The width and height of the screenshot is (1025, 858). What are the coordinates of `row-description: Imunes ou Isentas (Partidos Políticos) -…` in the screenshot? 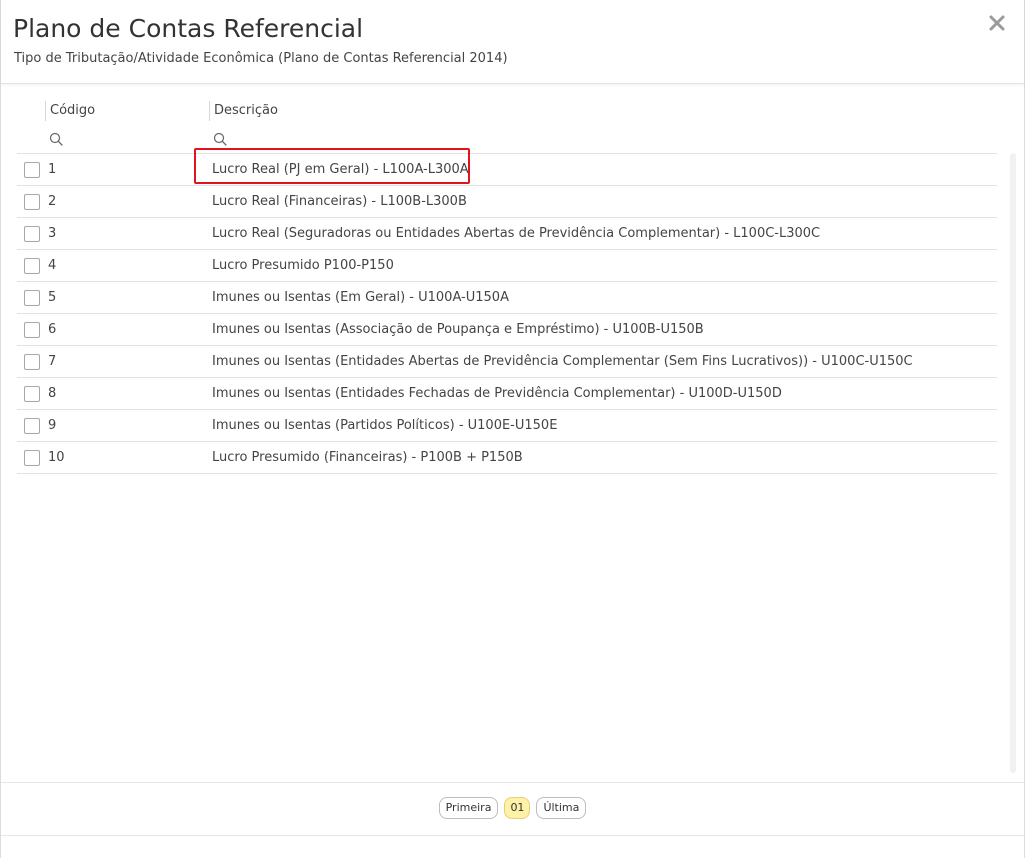 It's located at (384, 425).